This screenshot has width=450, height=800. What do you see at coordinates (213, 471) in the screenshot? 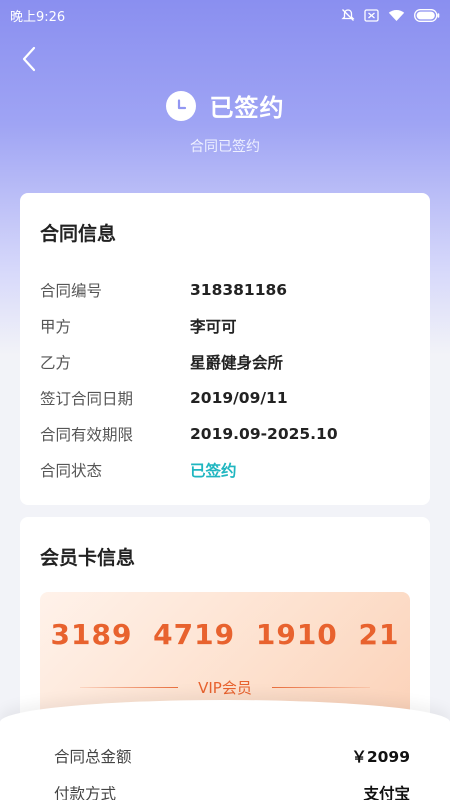
I see `status-badge: 已签约` at bounding box center [213, 471].